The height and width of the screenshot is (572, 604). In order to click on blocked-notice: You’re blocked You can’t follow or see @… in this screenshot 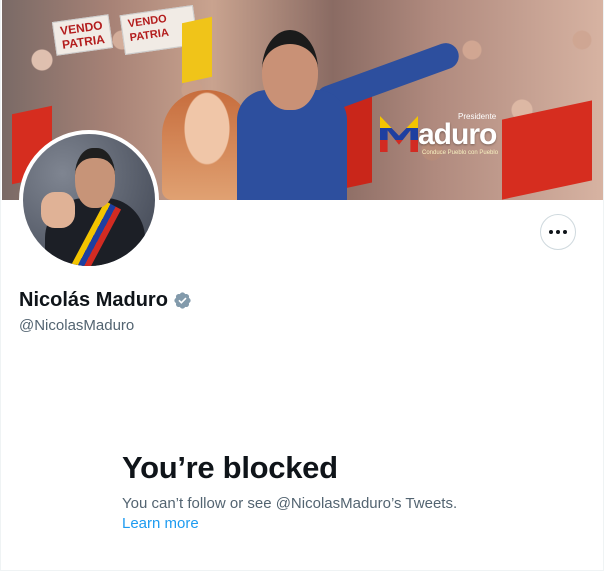, I will do `click(332, 492)`.